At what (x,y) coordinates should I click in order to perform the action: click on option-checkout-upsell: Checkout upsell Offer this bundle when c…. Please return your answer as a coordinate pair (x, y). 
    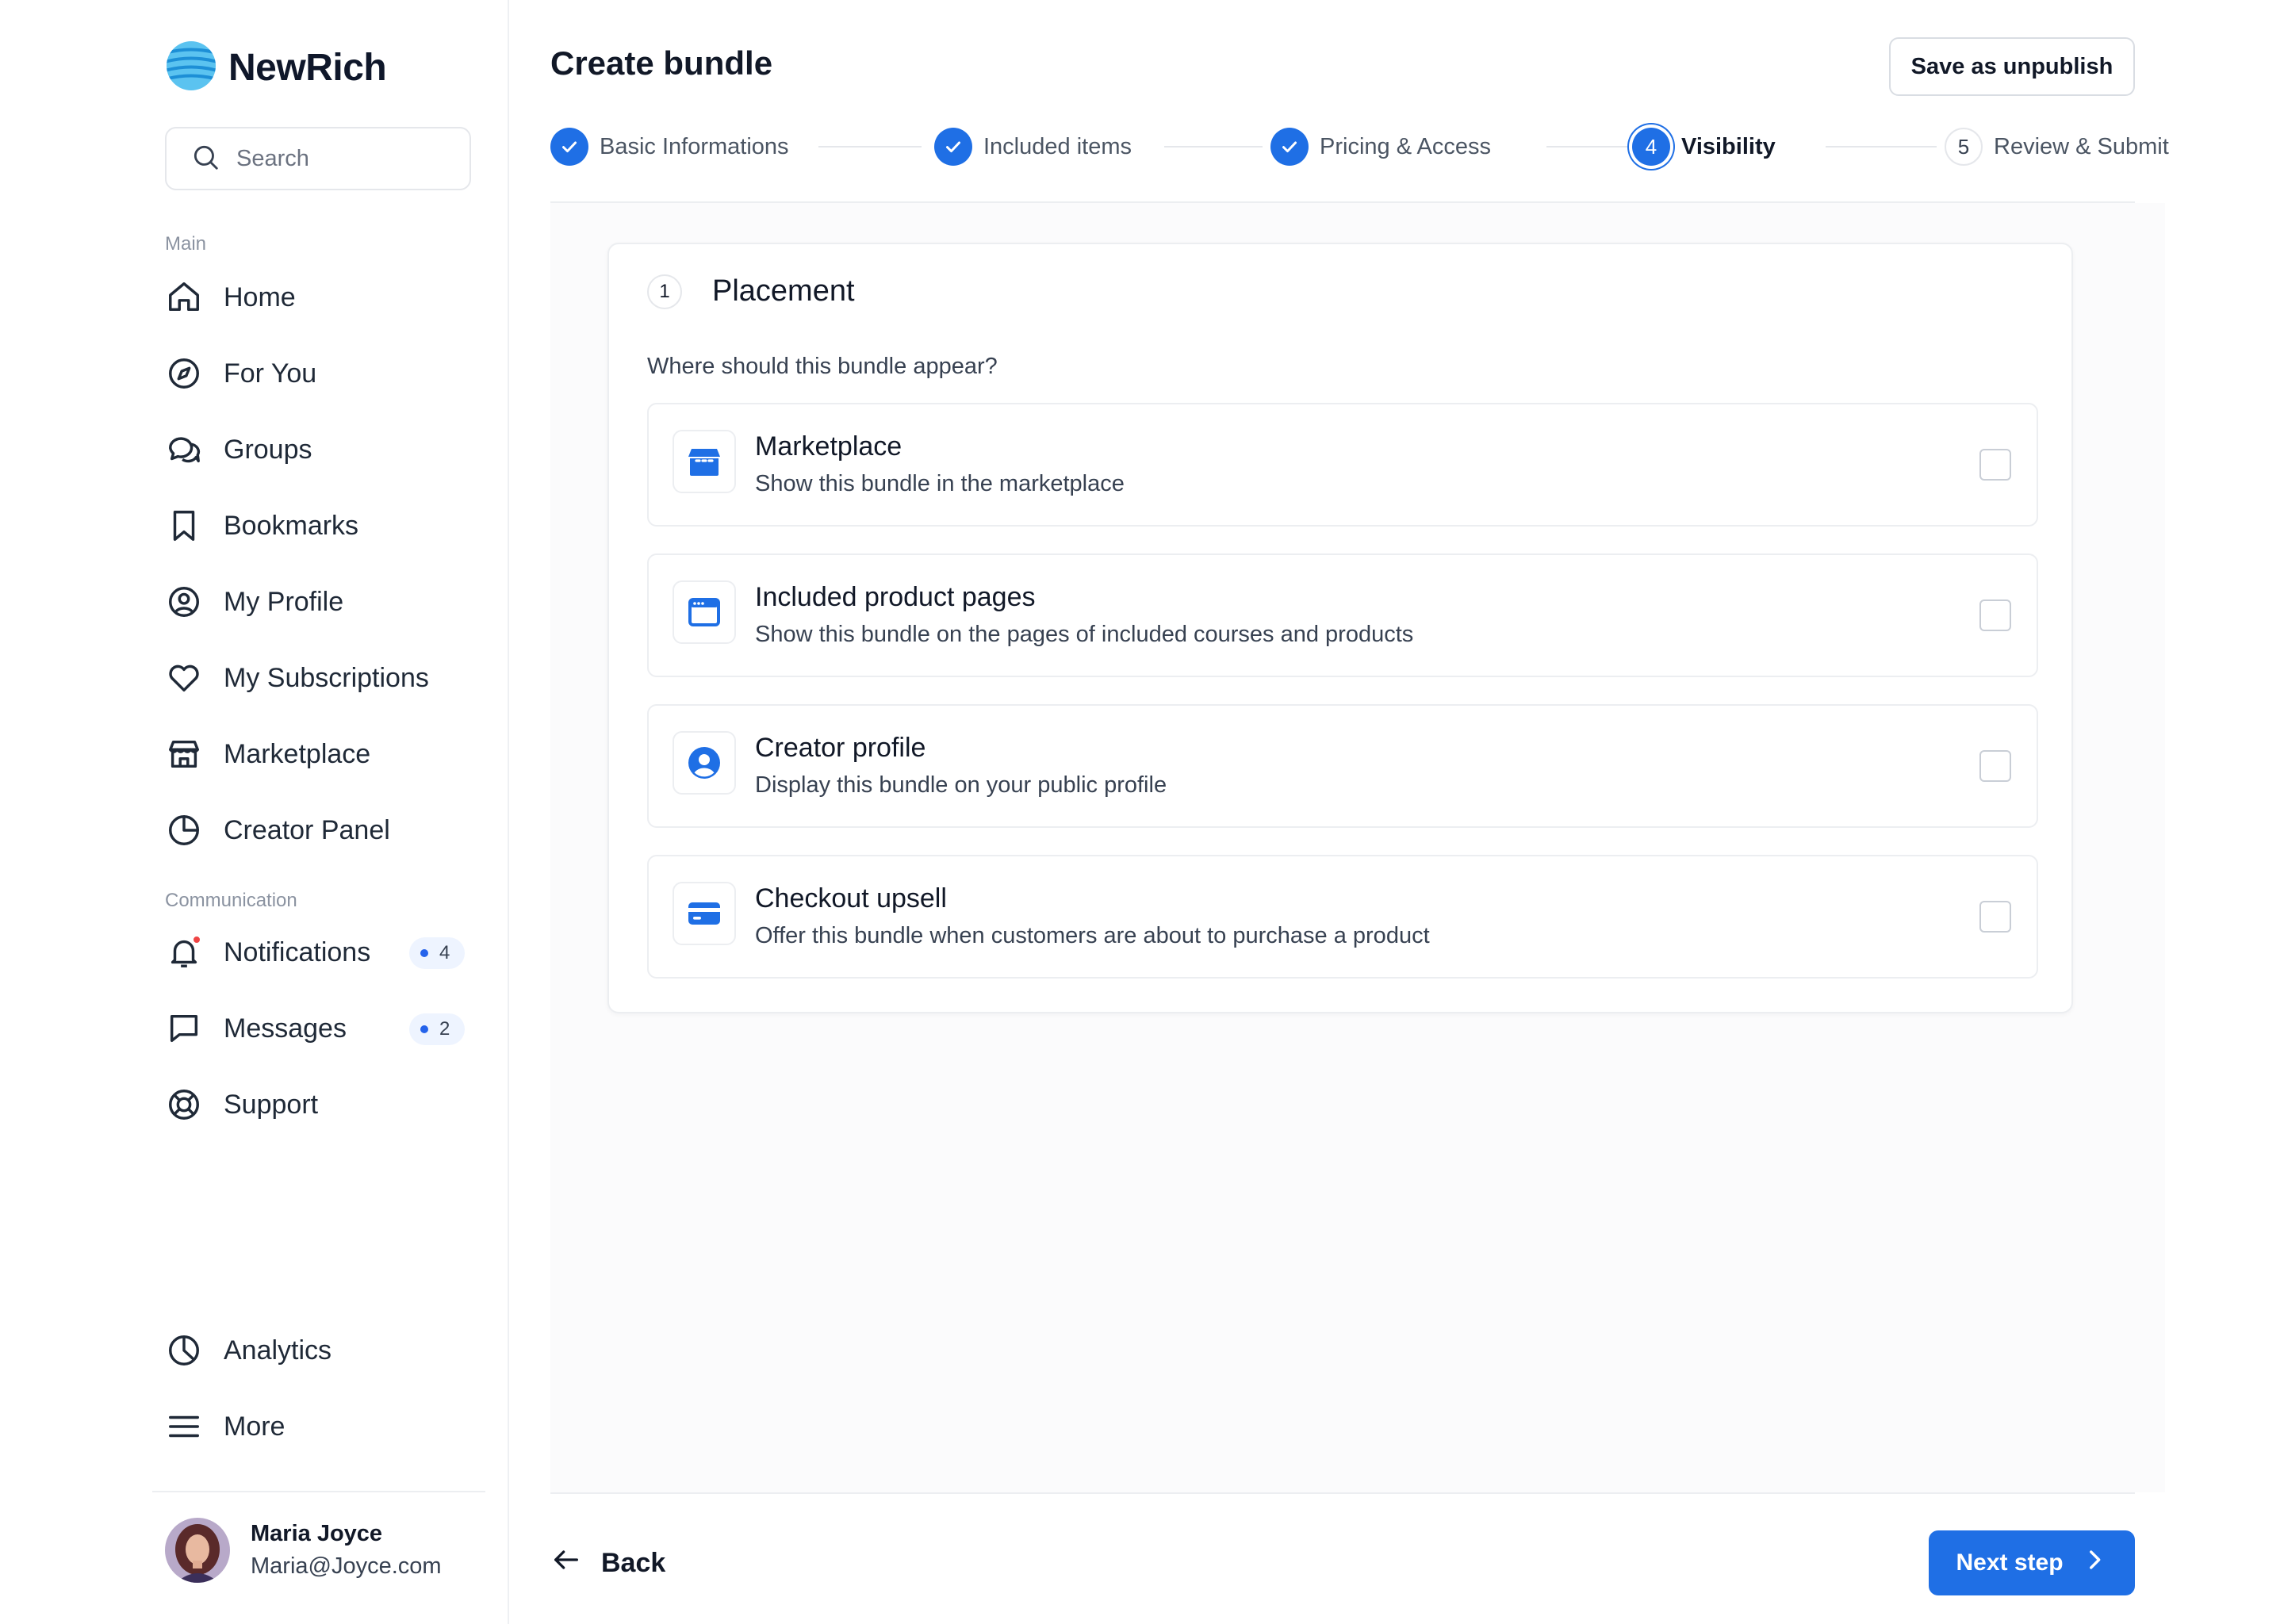
    Looking at the image, I should click on (1342, 917).